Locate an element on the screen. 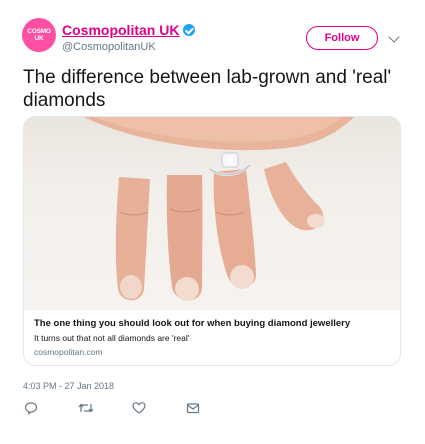 This screenshot has width=425, height=444. follow-button: Follow is located at coordinates (342, 38).